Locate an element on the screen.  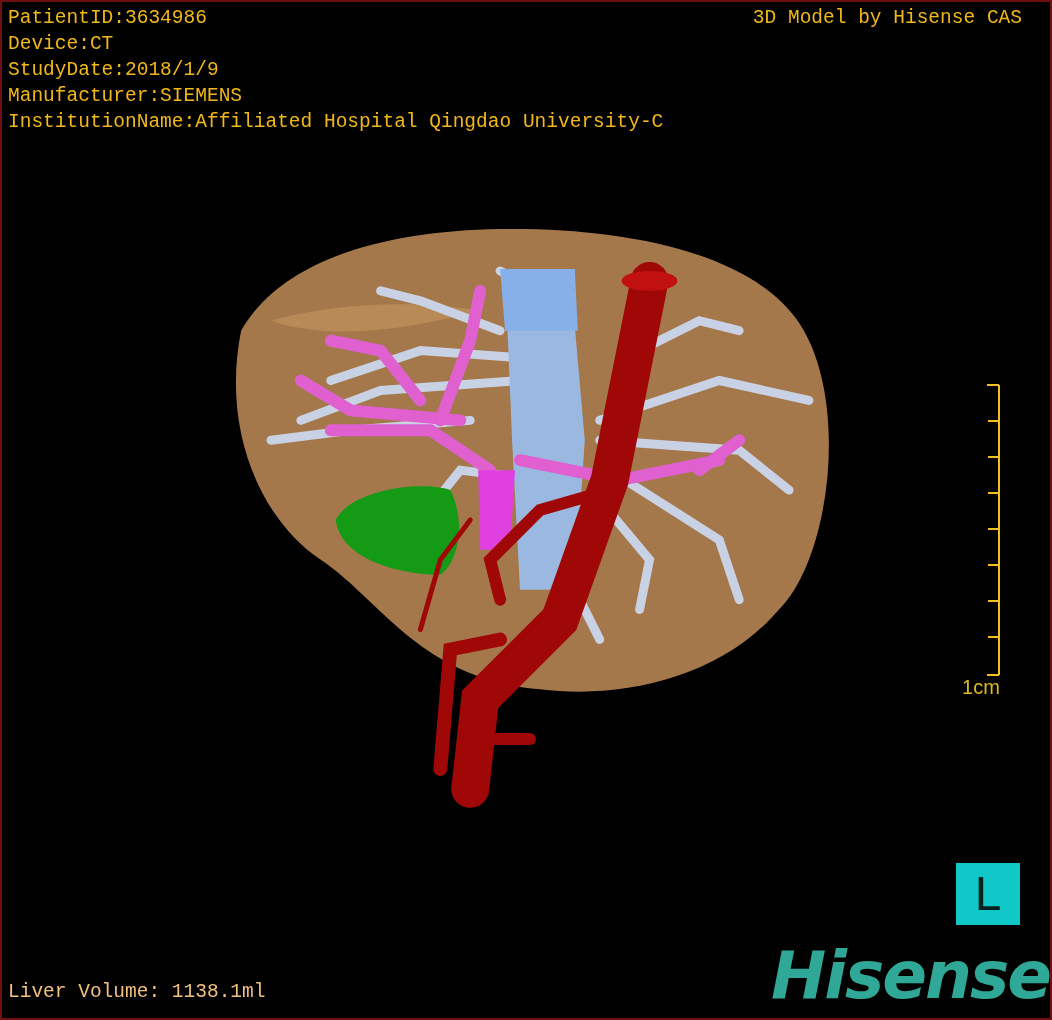
info-text: InstitutionName:Affiliated Hospital Qingdao University-C is located at coordinates (336, 122).